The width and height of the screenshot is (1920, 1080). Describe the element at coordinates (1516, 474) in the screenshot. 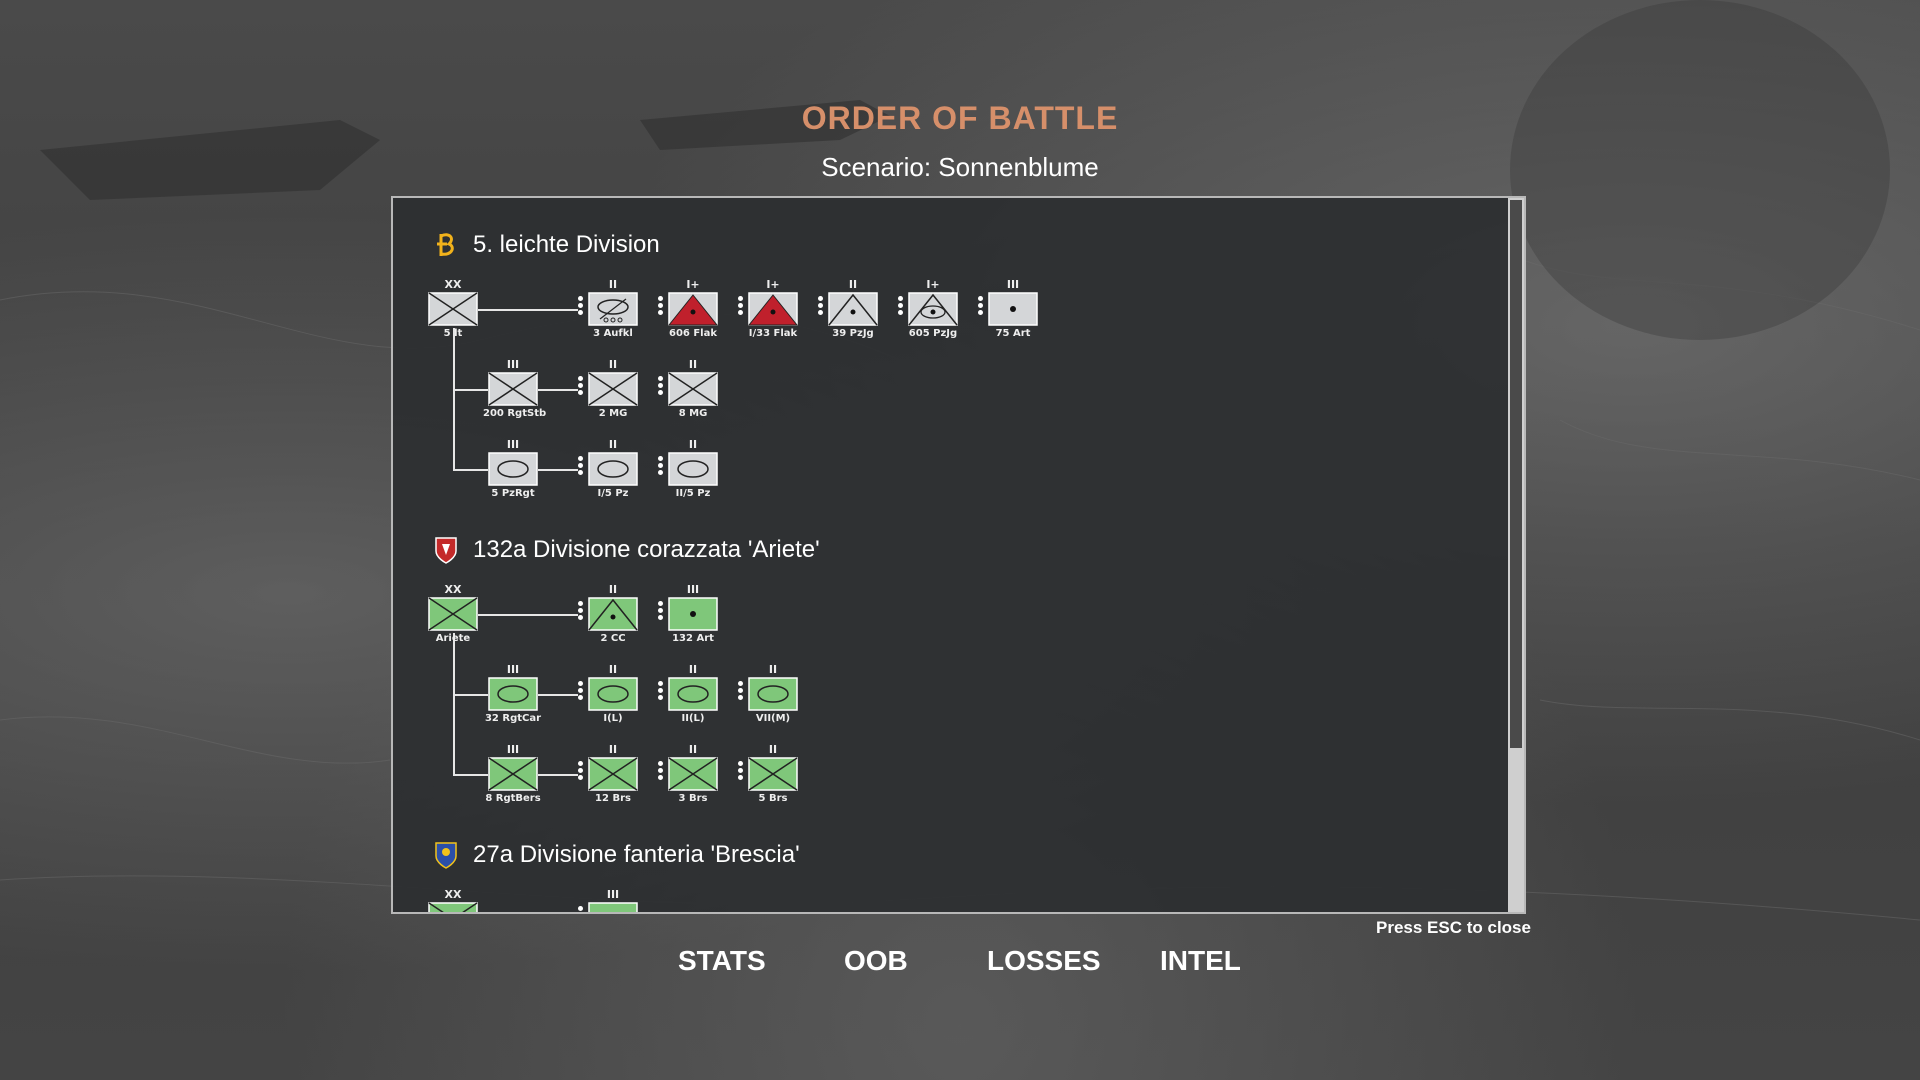

I see `scrollbar-thumb` at that location.